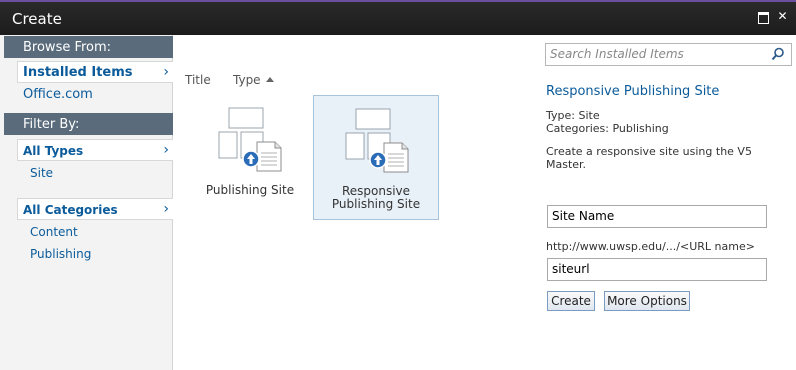 The width and height of the screenshot is (796, 370). Describe the element at coordinates (657, 269) in the screenshot. I see `site-url-field: siteurl` at that location.